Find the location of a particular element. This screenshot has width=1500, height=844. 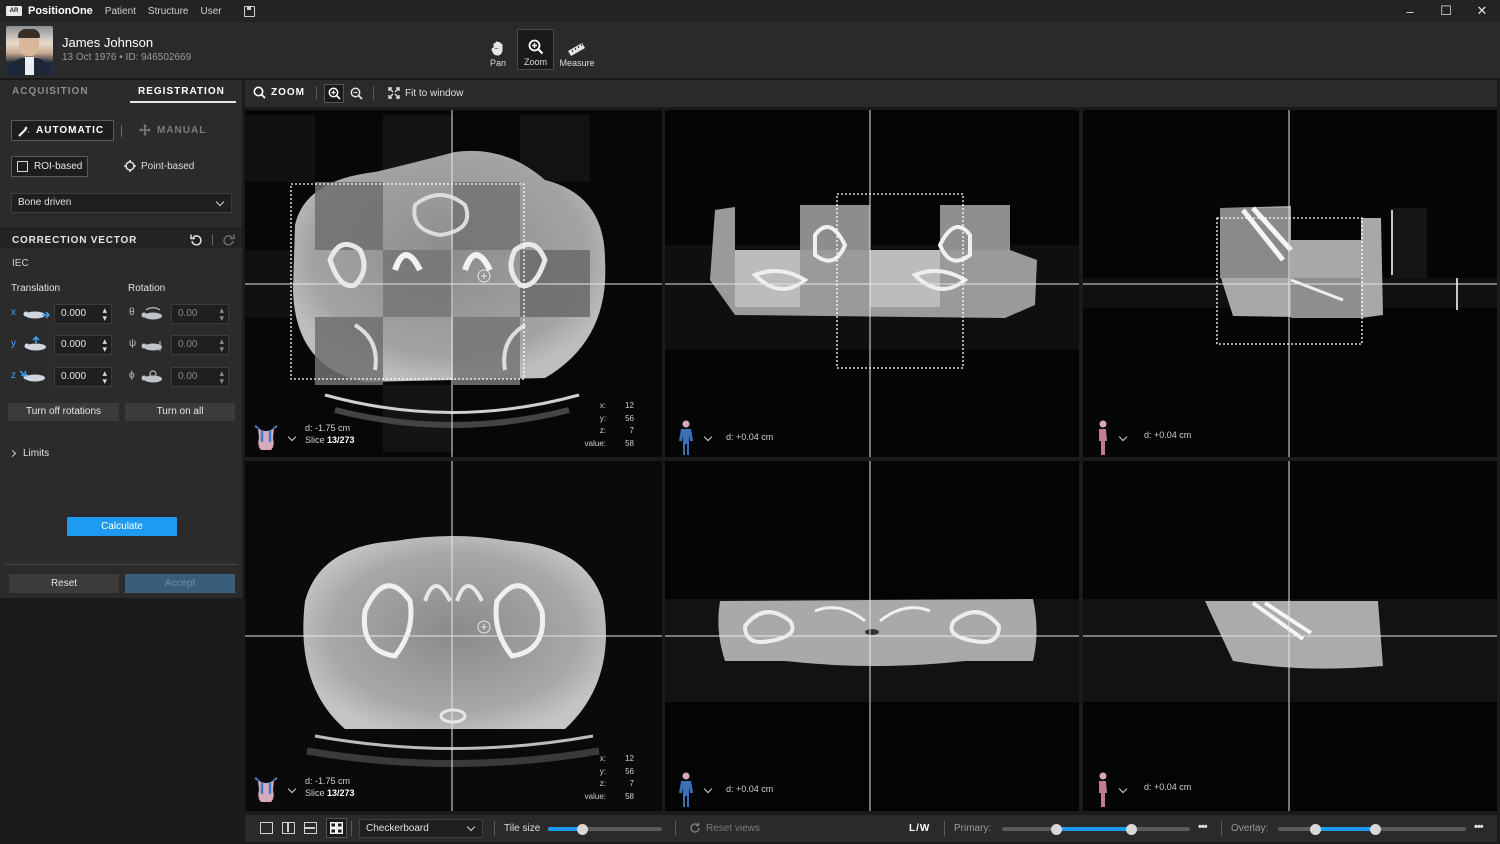

overlay-range-max-handle is located at coordinates (1376, 829).